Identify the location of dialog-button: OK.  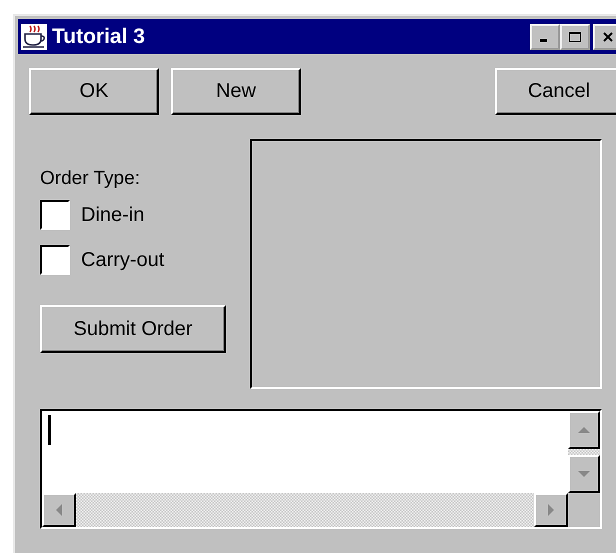
(94, 91).